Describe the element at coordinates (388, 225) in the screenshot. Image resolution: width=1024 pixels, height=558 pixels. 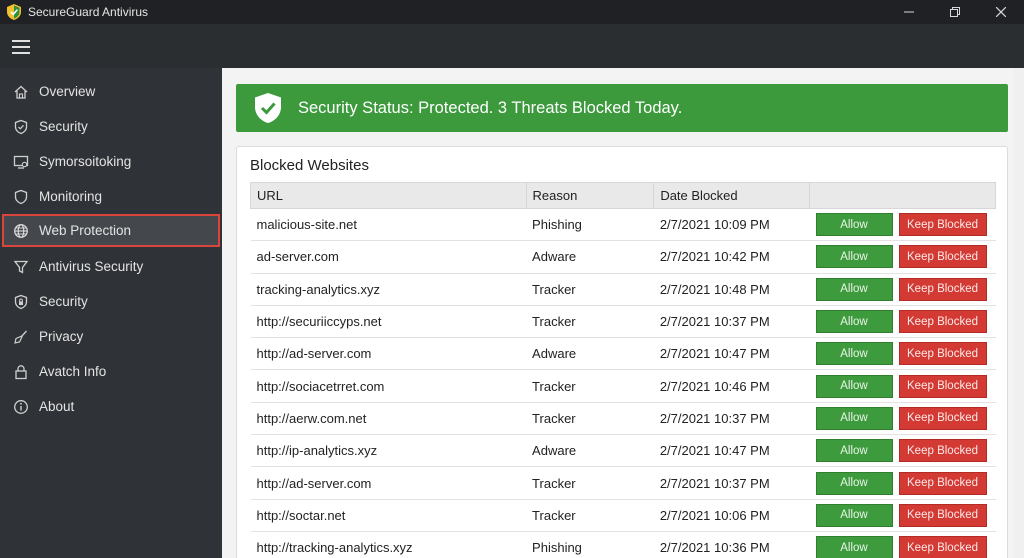
I see `cell-url: malicious-site.net` at that location.